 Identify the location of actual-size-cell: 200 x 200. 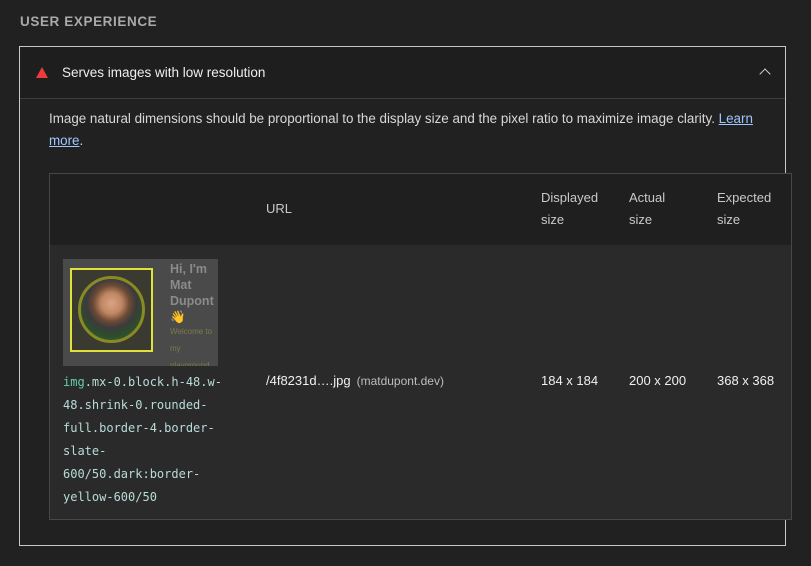
(658, 380).